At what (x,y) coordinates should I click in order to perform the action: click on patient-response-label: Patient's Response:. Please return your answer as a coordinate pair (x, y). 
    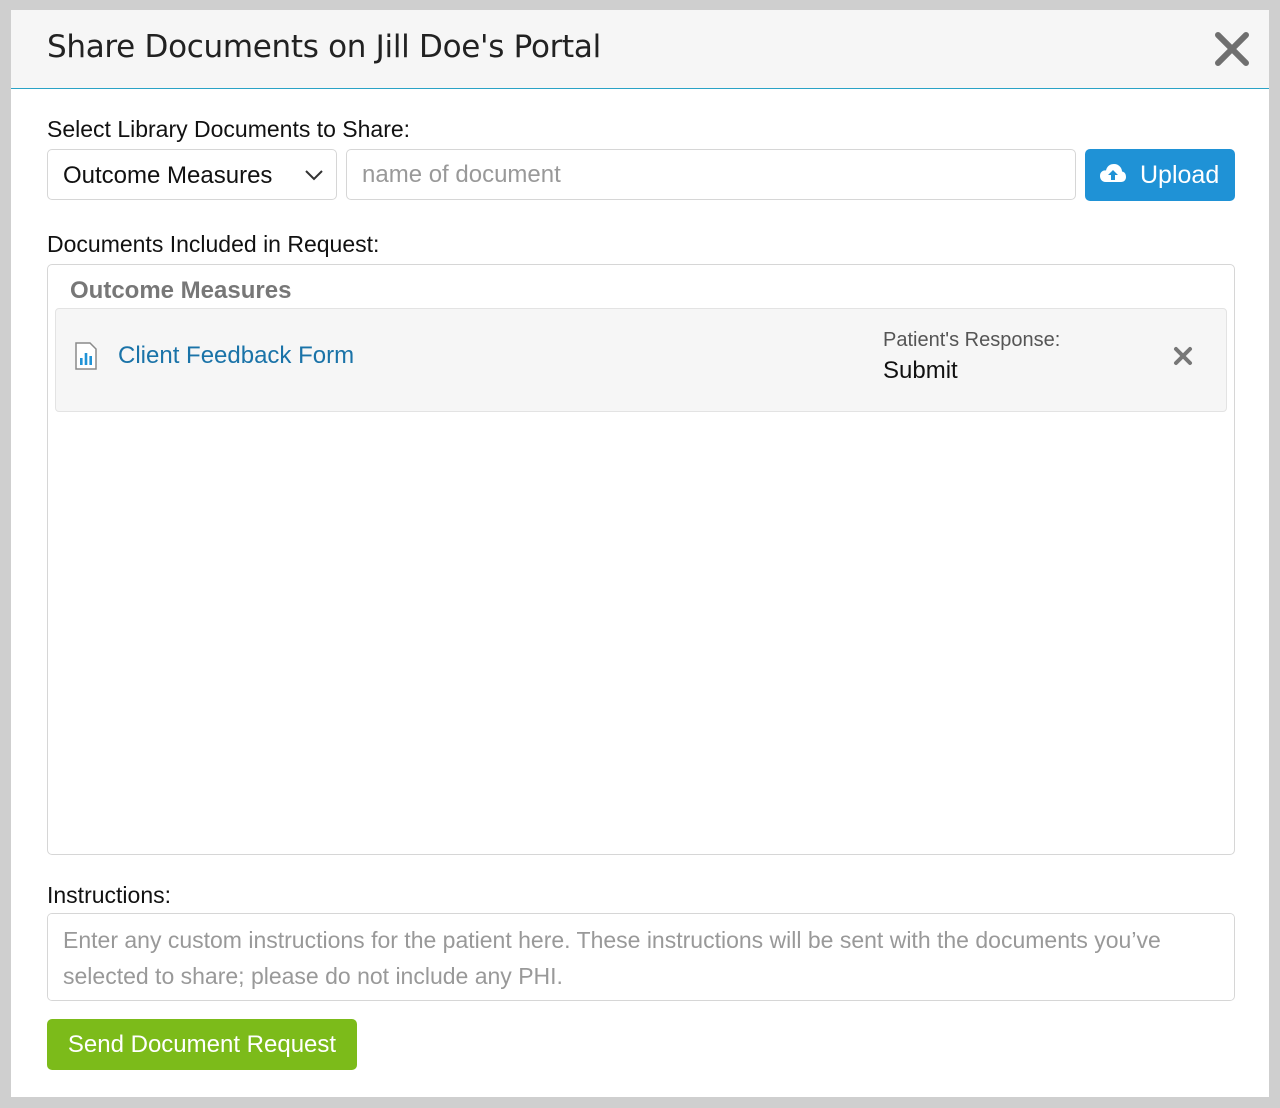
    Looking at the image, I should click on (972, 340).